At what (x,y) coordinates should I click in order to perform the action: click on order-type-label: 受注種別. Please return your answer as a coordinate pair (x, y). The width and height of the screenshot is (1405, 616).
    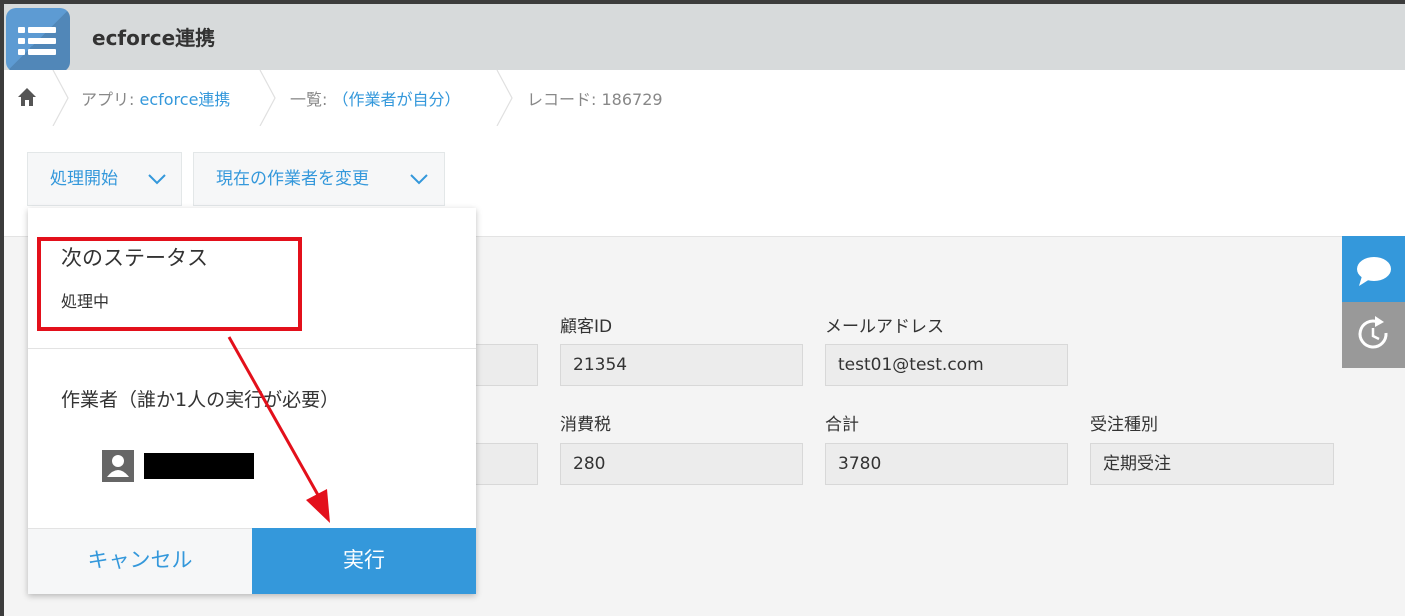
    Looking at the image, I should click on (1124, 425).